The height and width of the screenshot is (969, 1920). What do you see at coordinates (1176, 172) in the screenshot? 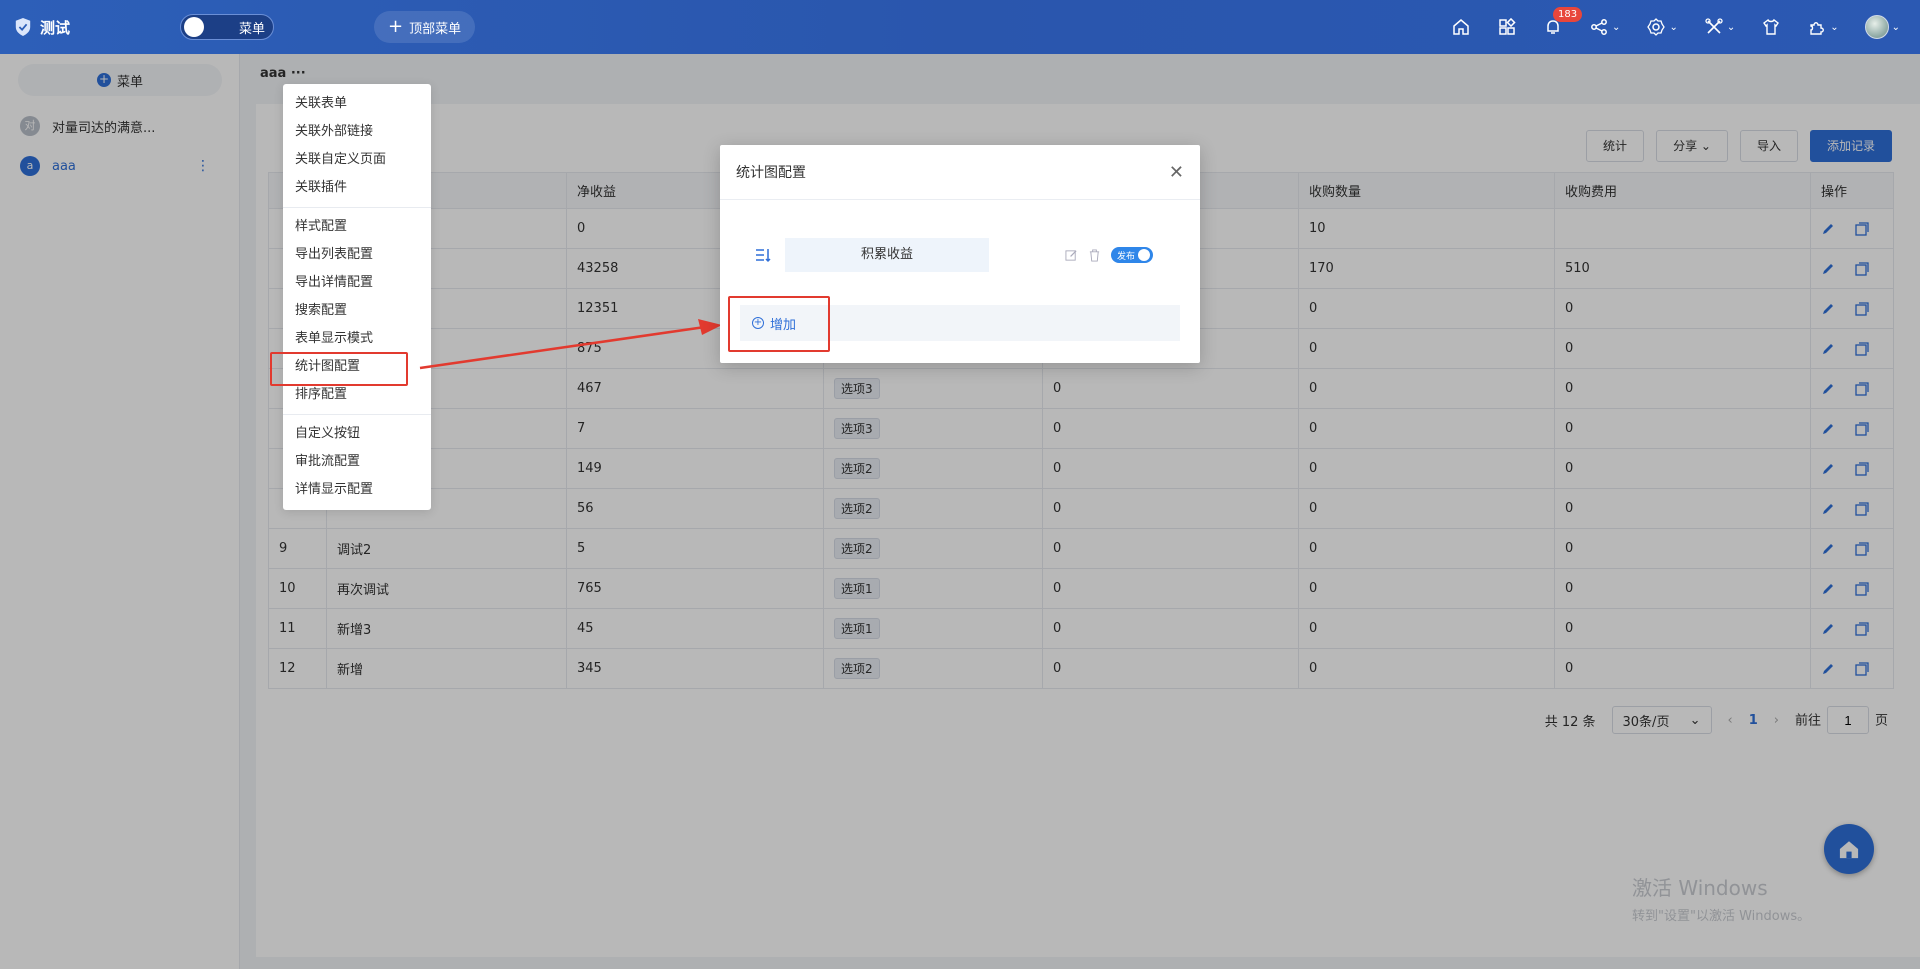
I see `close-icon: ✕` at bounding box center [1176, 172].